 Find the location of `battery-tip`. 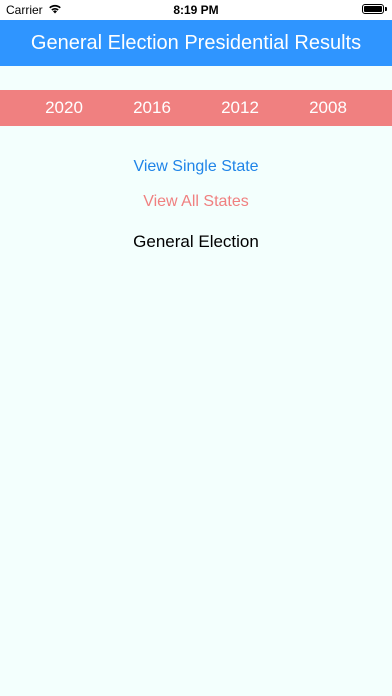

battery-tip is located at coordinates (386, 9).